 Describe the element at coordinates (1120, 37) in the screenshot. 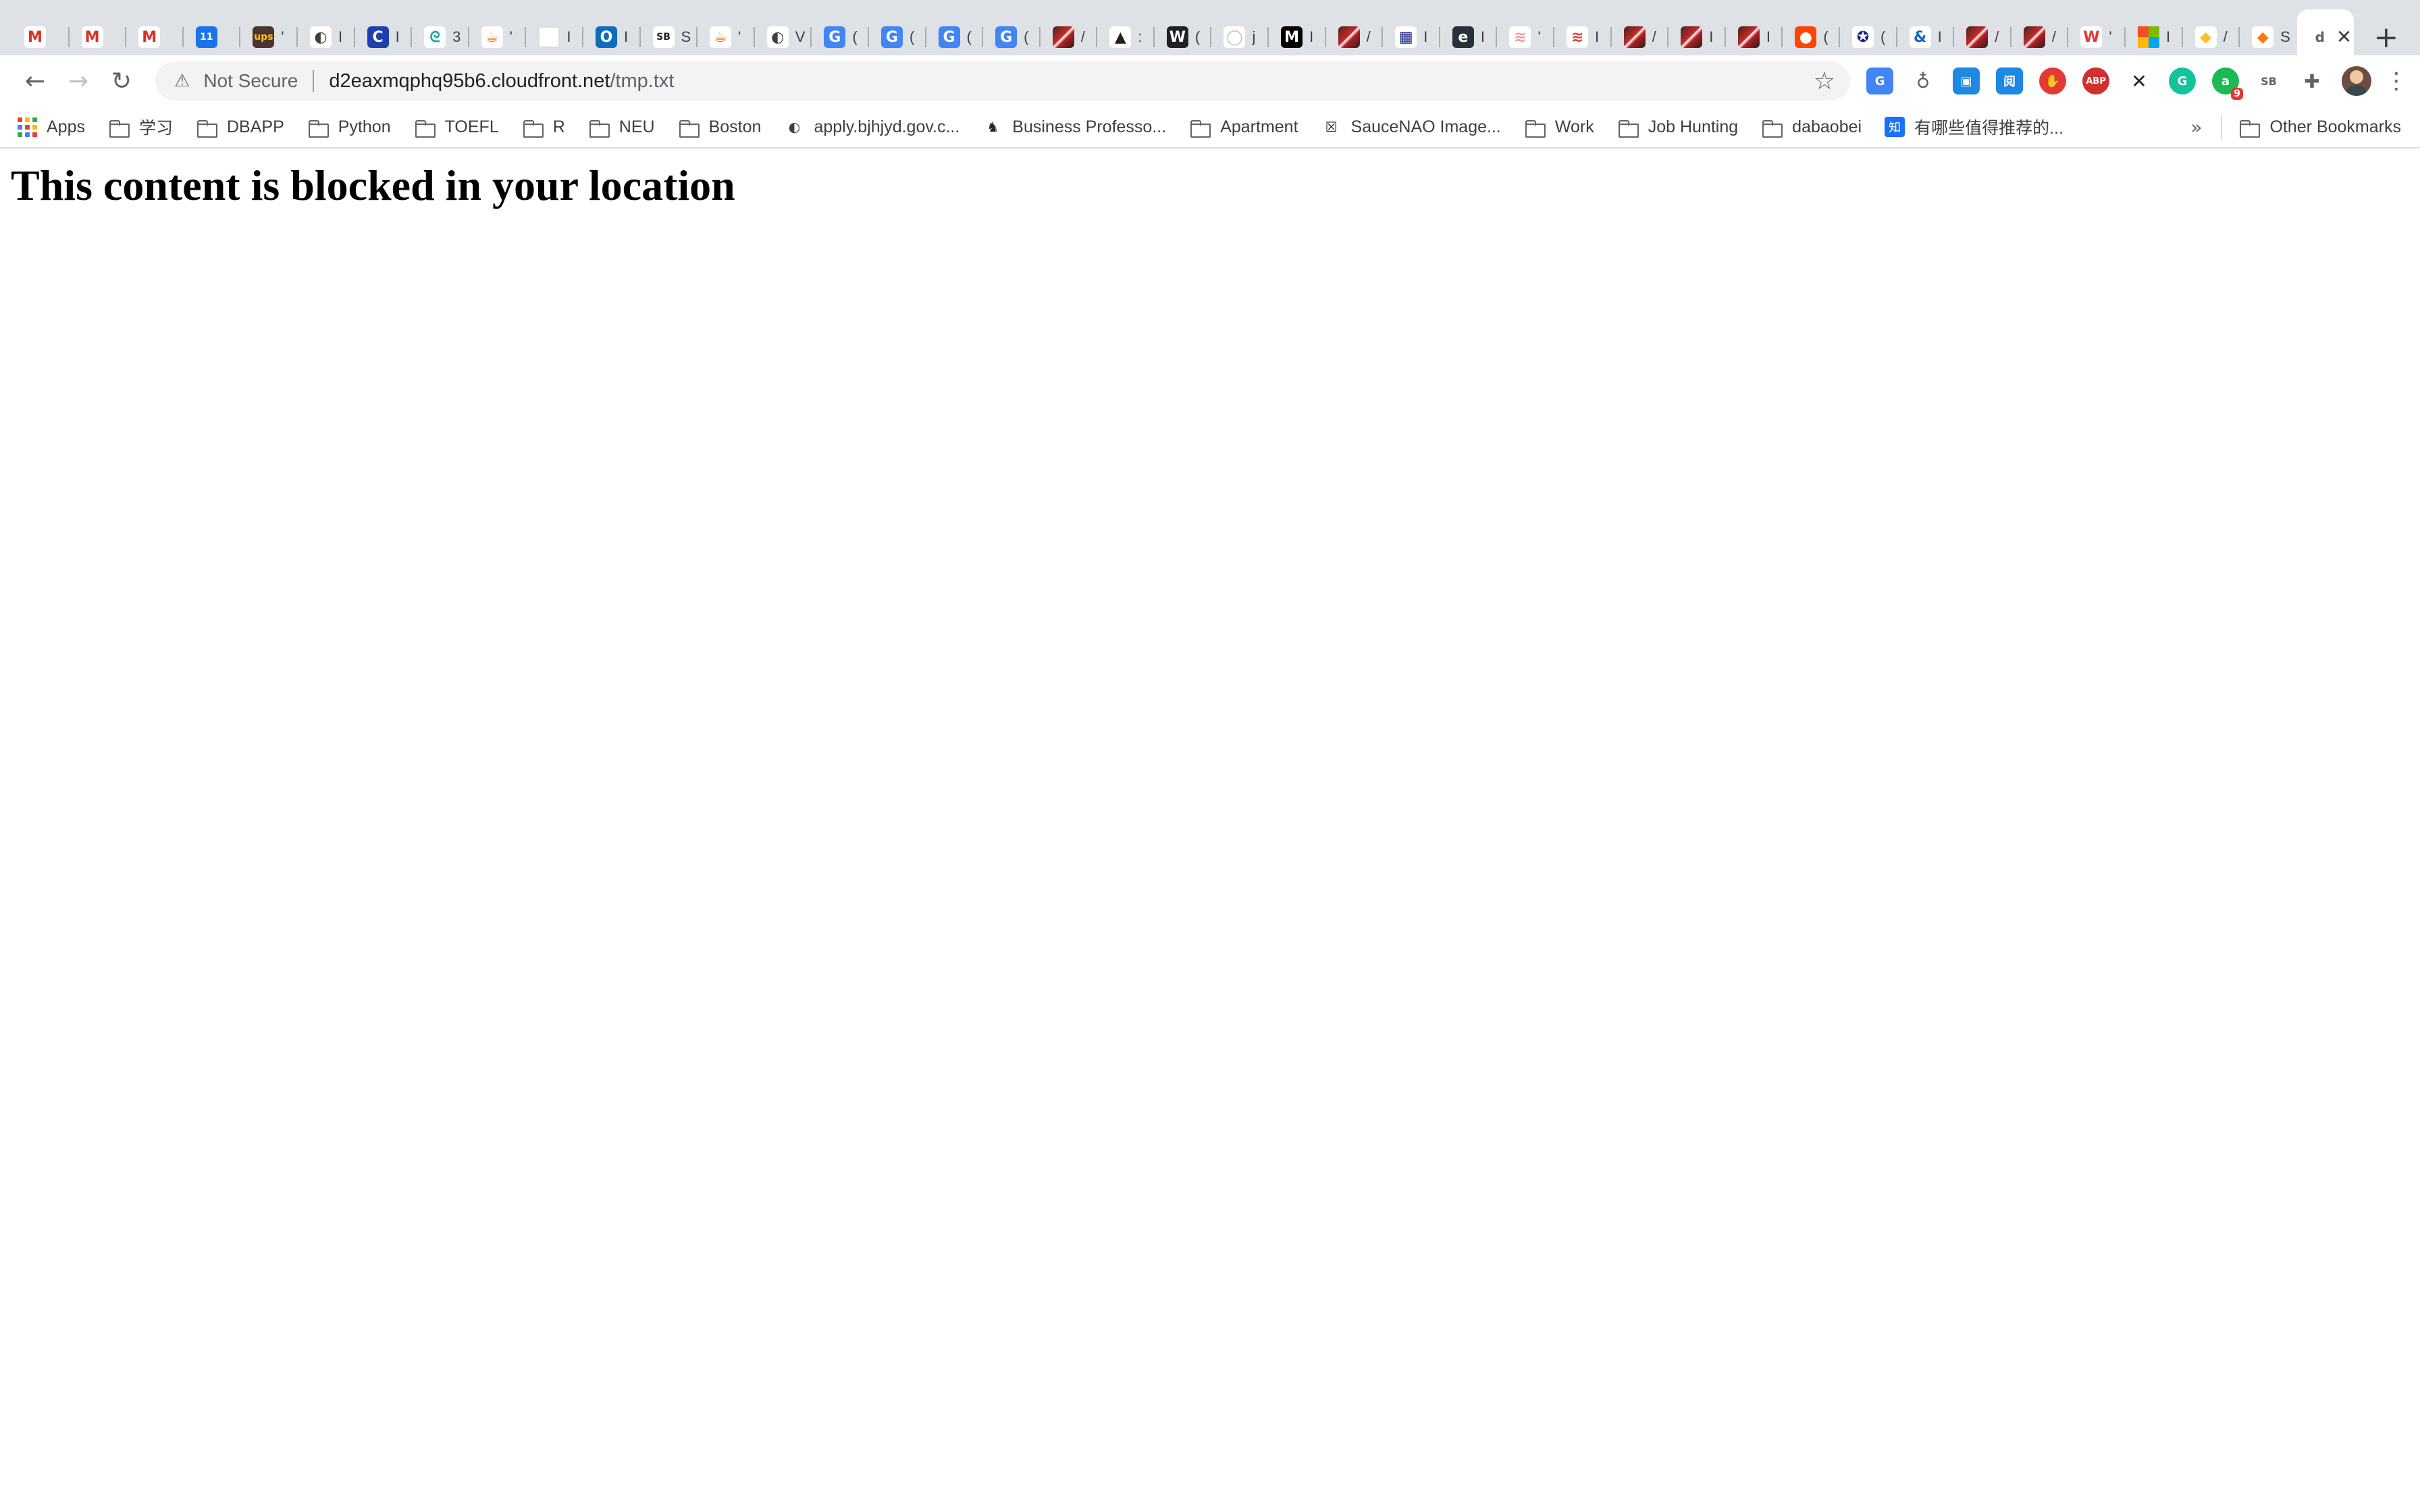

I see `triangle-icon: ▲` at that location.